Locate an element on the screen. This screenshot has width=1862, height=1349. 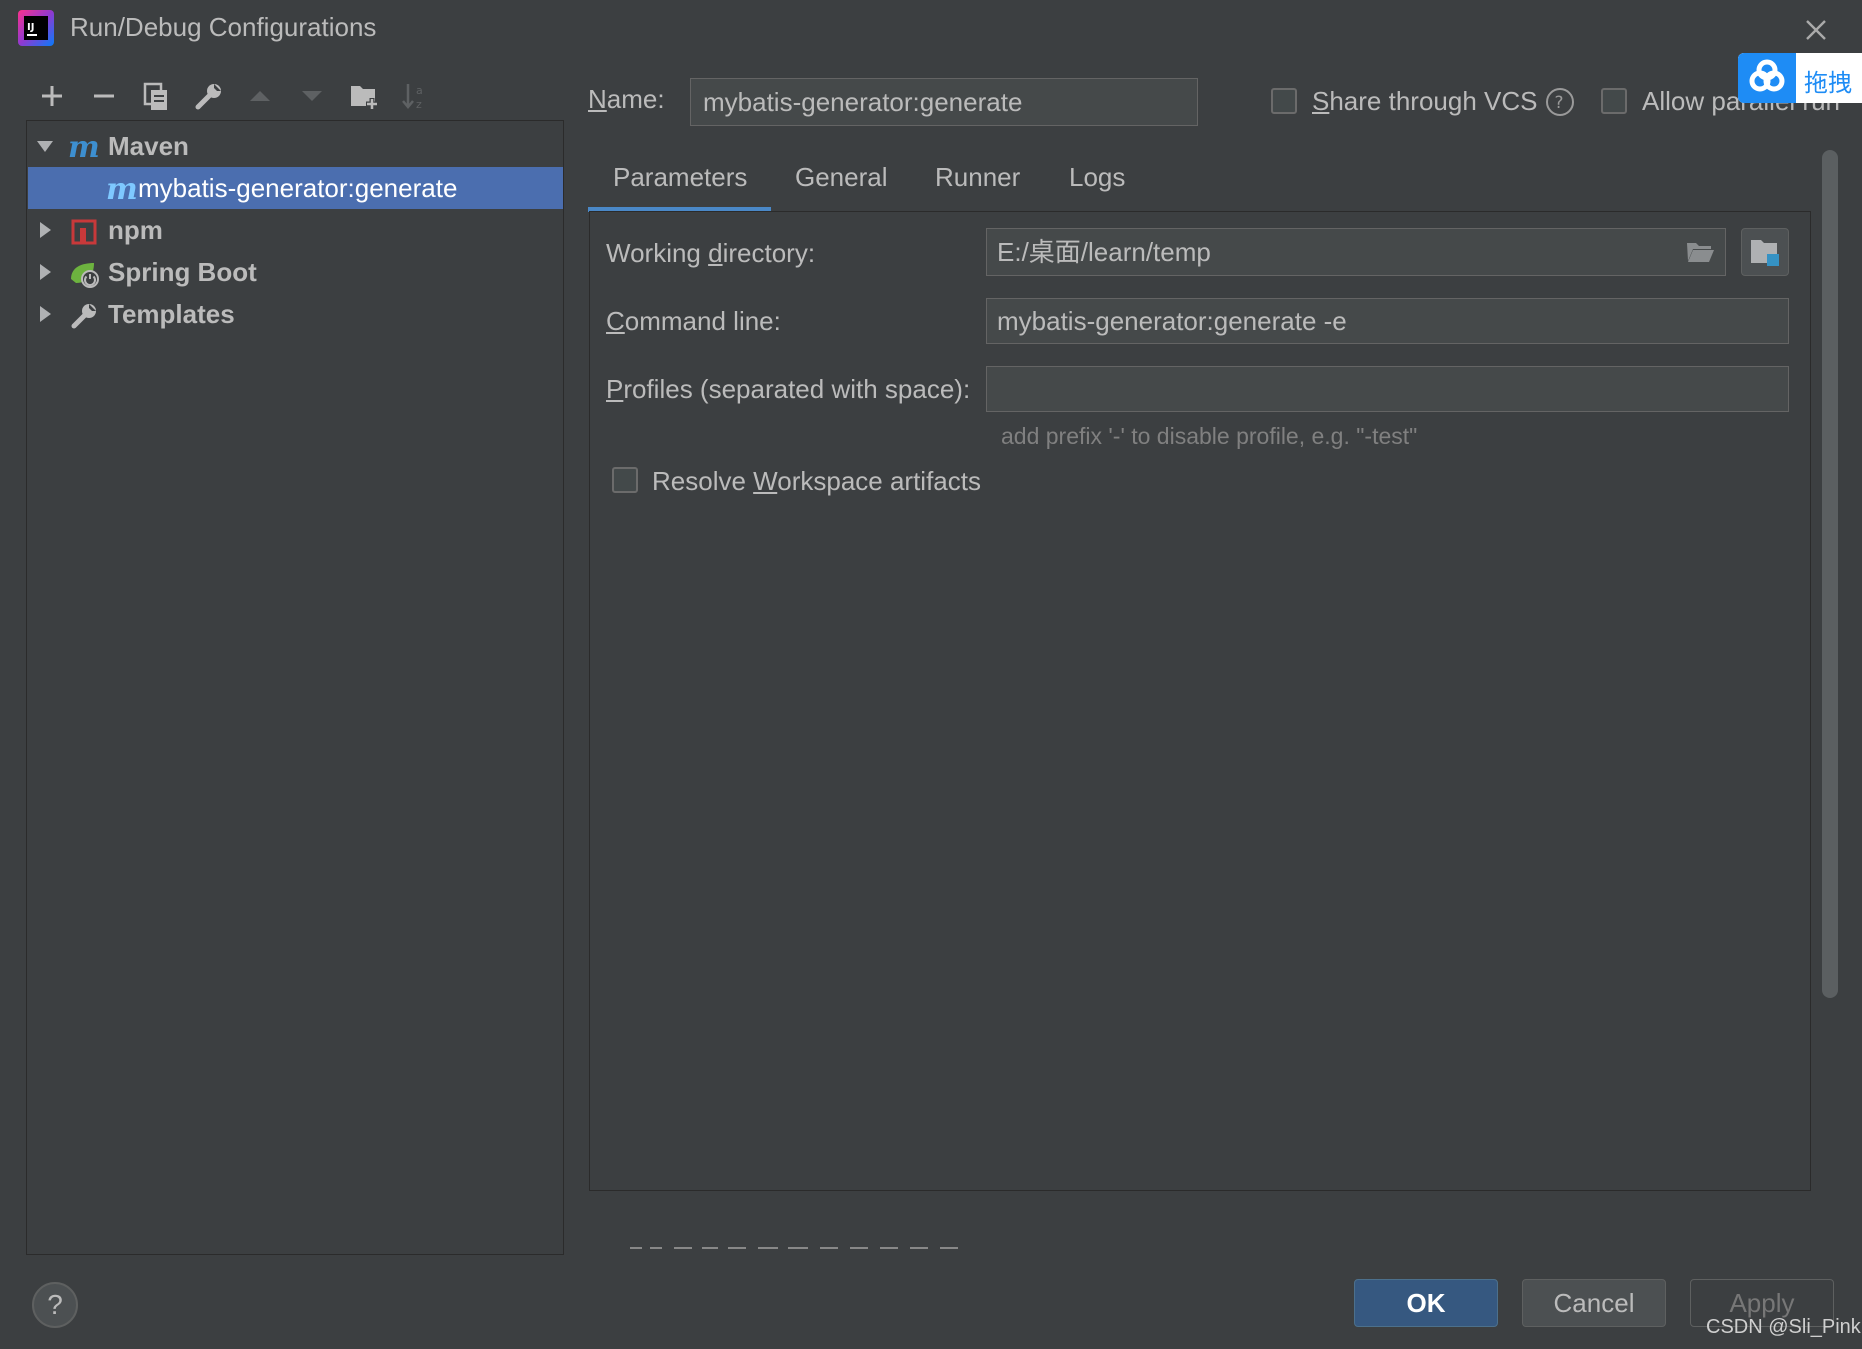
working-directory-value: E:/桌面/learn/temp is located at coordinates (1104, 252).